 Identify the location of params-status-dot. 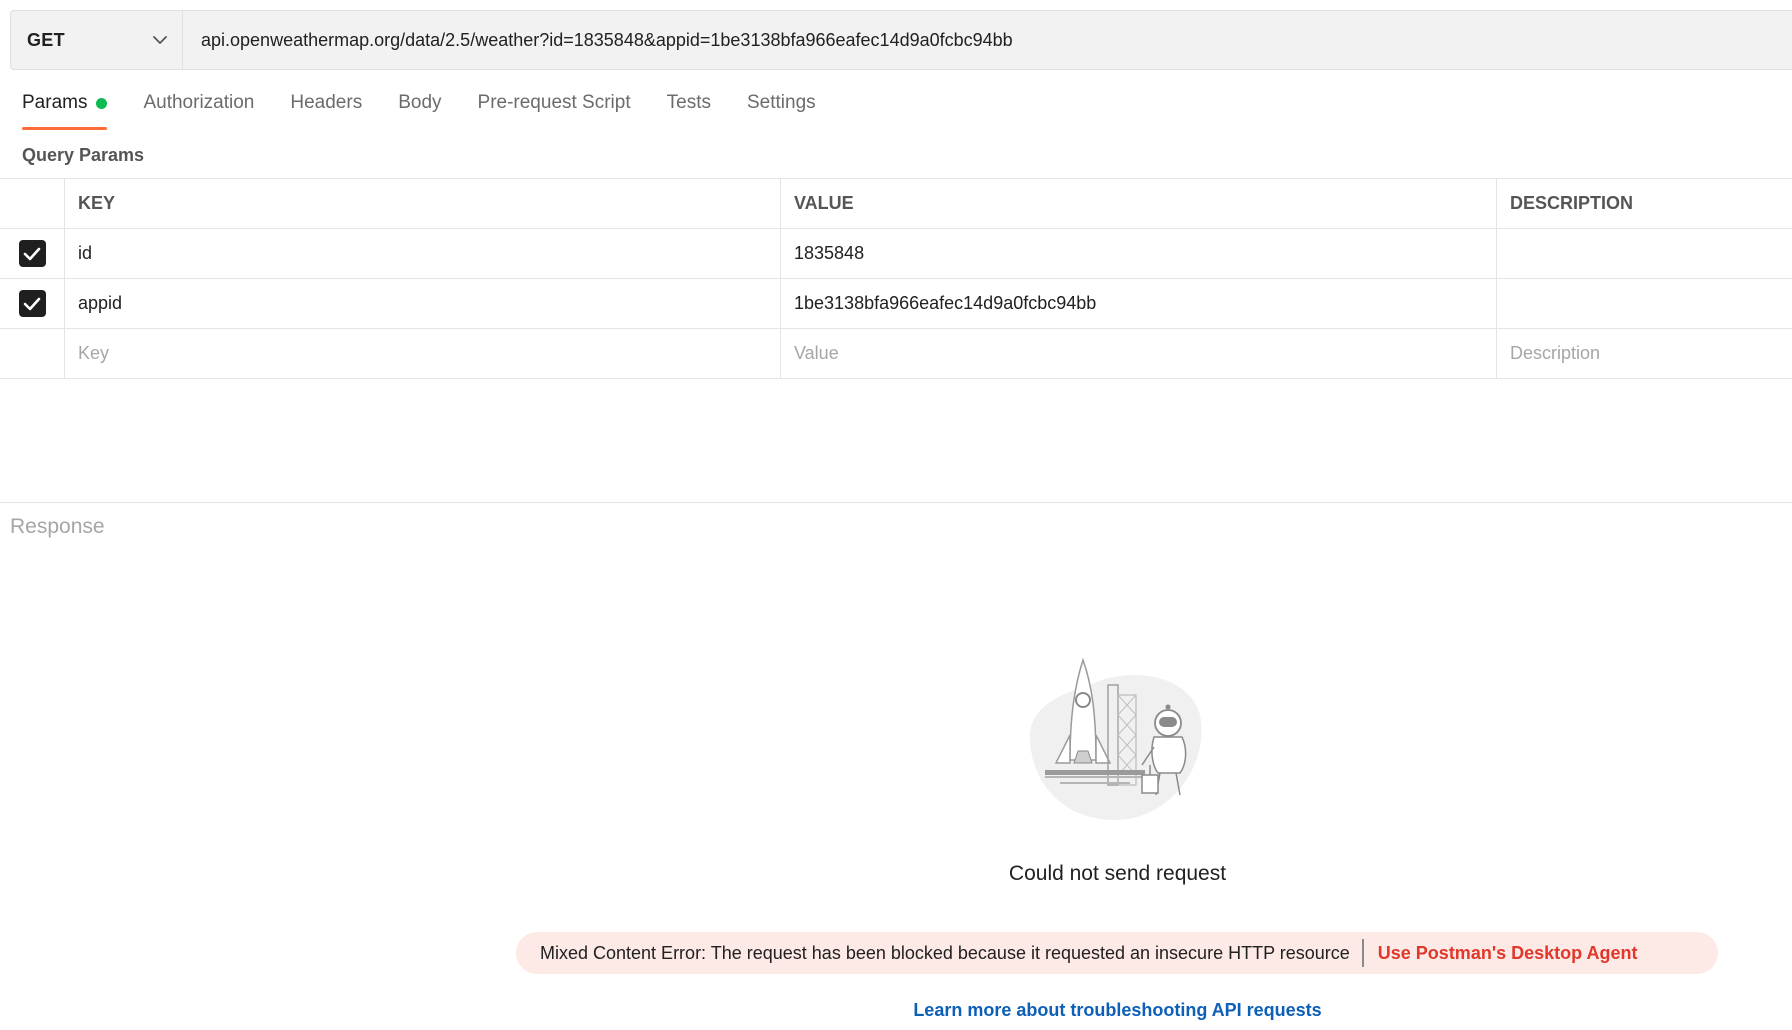
(102, 103).